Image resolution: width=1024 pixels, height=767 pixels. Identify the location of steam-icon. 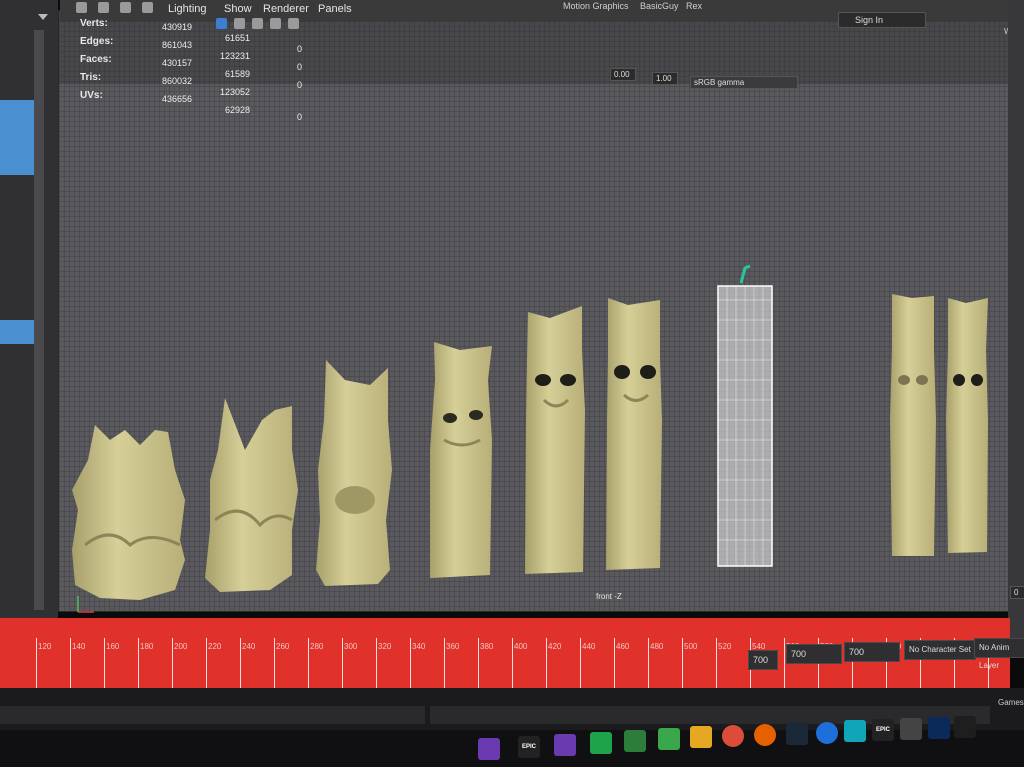
(797, 734).